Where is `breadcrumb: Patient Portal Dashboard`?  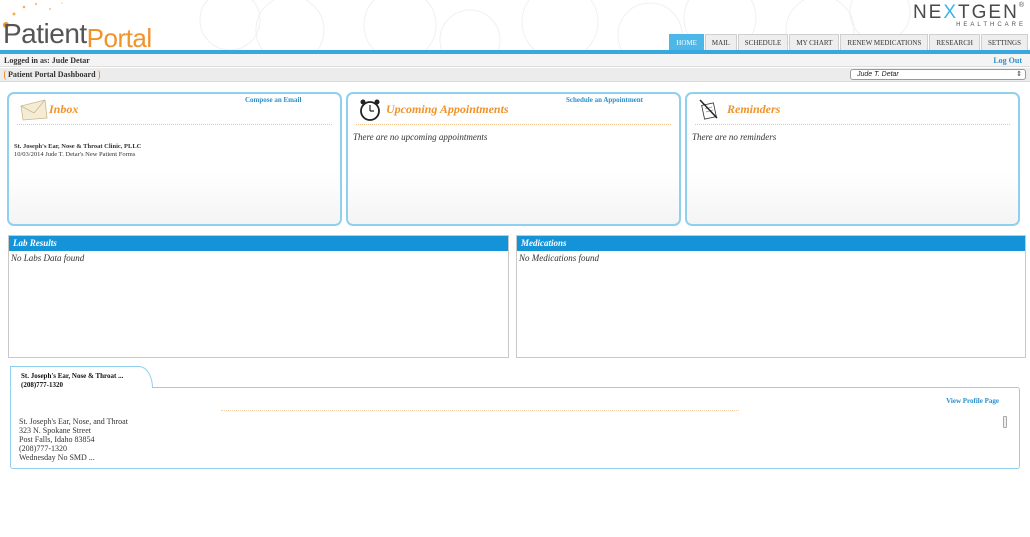
breadcrumb: Patient Portal Dashboard is located at coordinates (52, 75).